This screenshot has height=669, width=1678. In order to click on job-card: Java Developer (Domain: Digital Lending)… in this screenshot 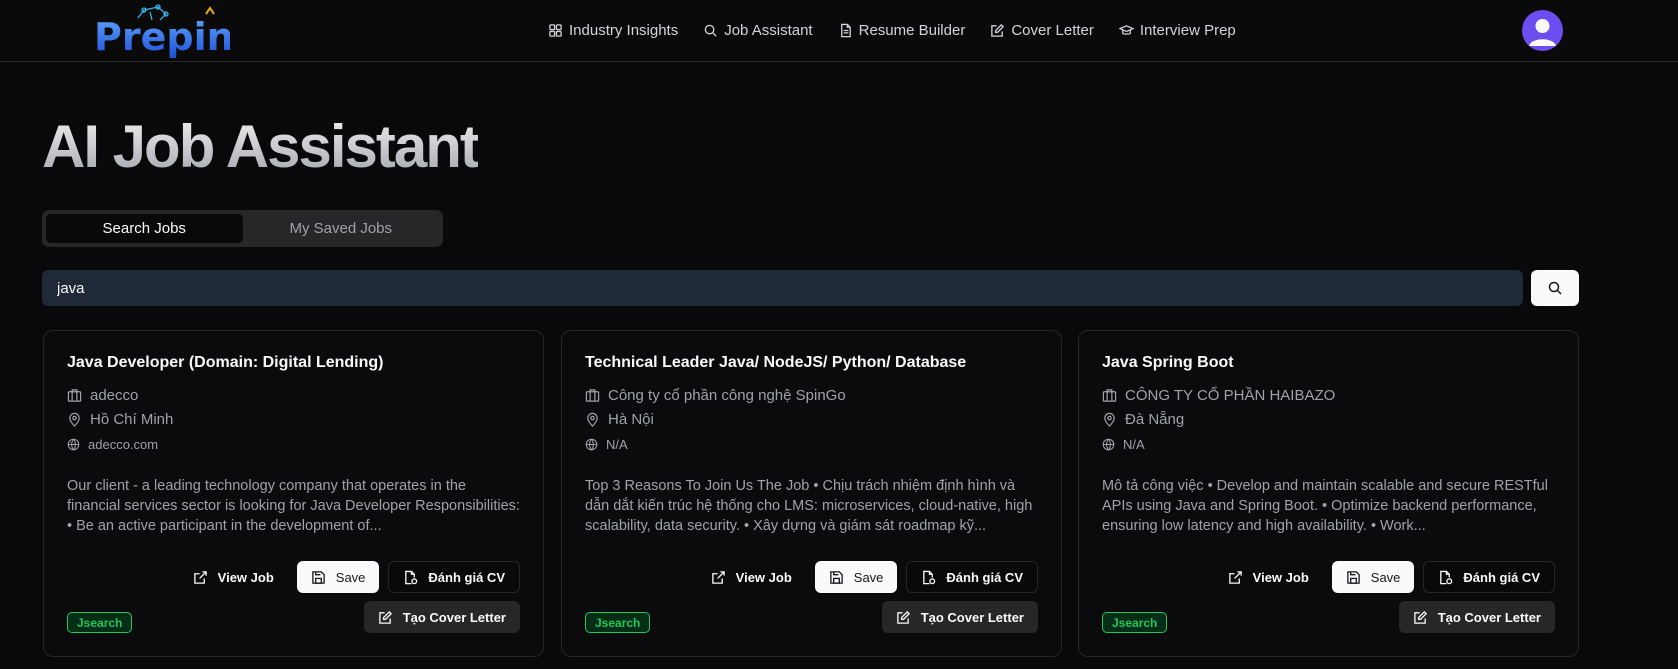, I will do `click(293, 493)`.